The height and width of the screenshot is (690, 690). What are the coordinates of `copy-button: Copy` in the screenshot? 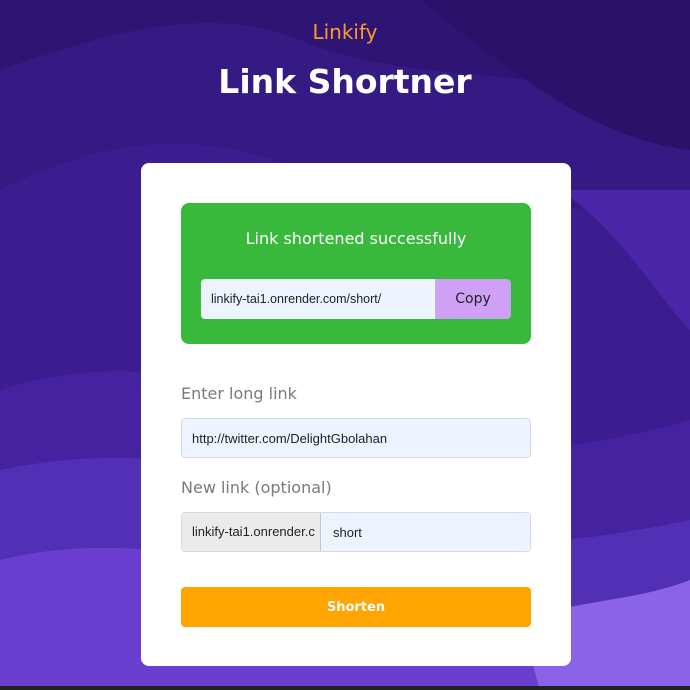 It's located at (473, 299).